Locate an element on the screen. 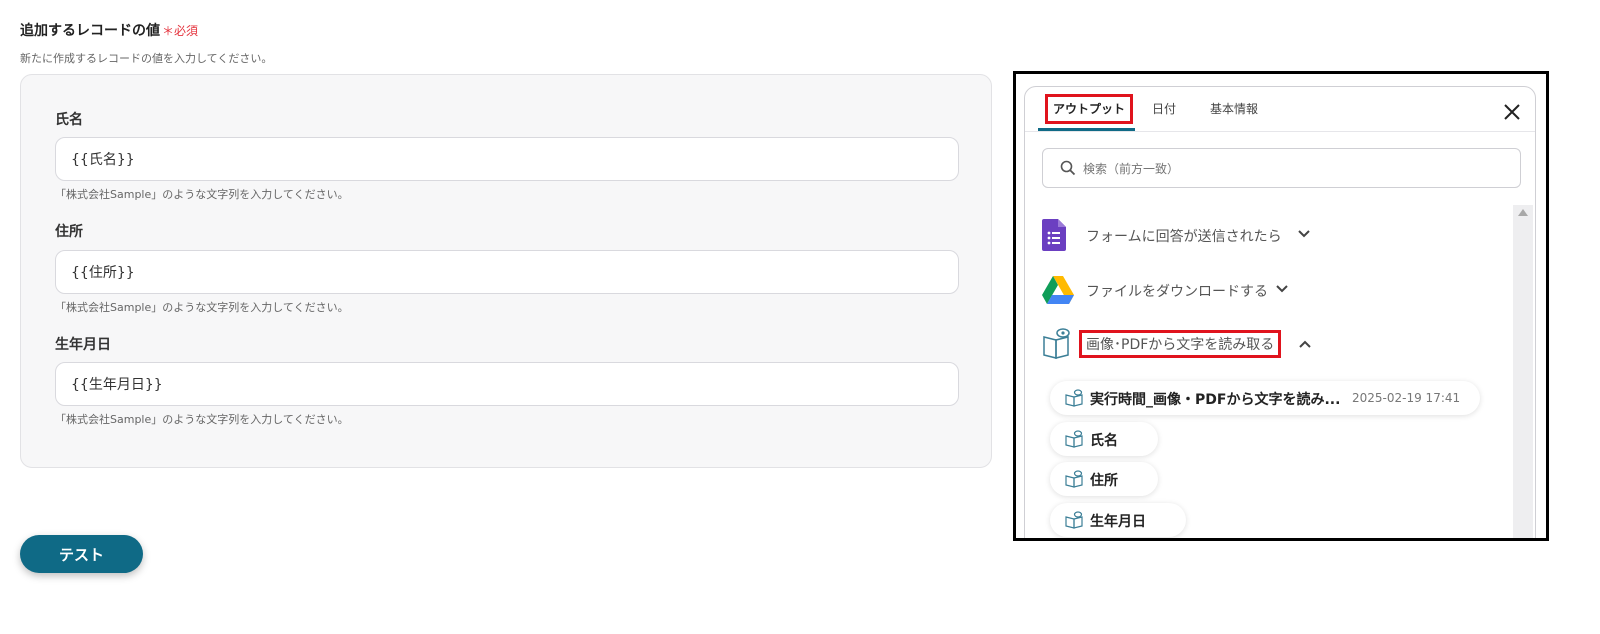  group-form-submitted: フォームに回答が送信されたら is located at coordinates (1182, 235).